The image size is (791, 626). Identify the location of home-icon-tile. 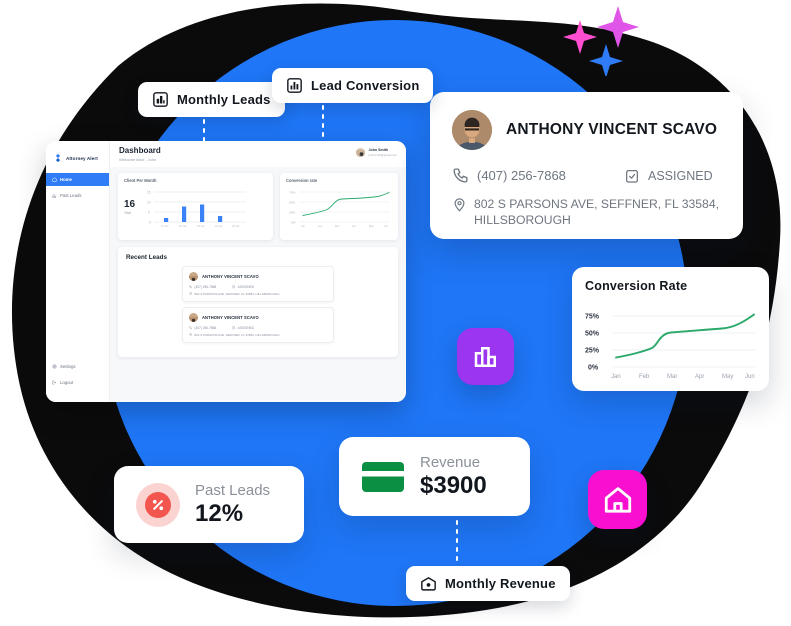
(617, 499).